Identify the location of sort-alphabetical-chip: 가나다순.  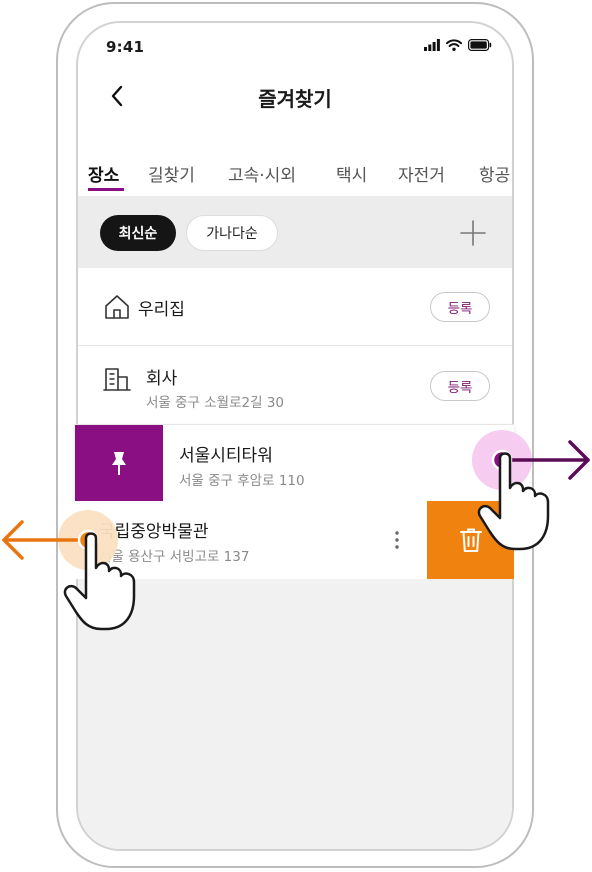
(232, 233).